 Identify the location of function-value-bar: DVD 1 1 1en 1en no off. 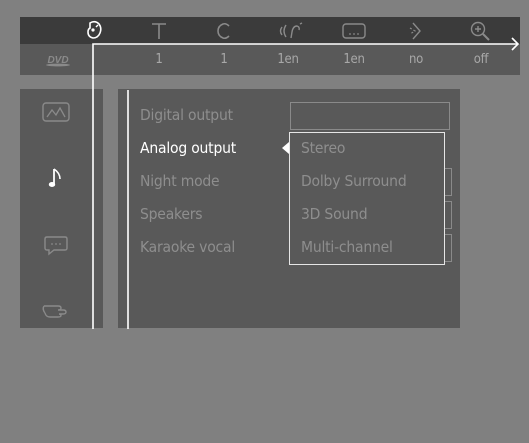
(270, 59).